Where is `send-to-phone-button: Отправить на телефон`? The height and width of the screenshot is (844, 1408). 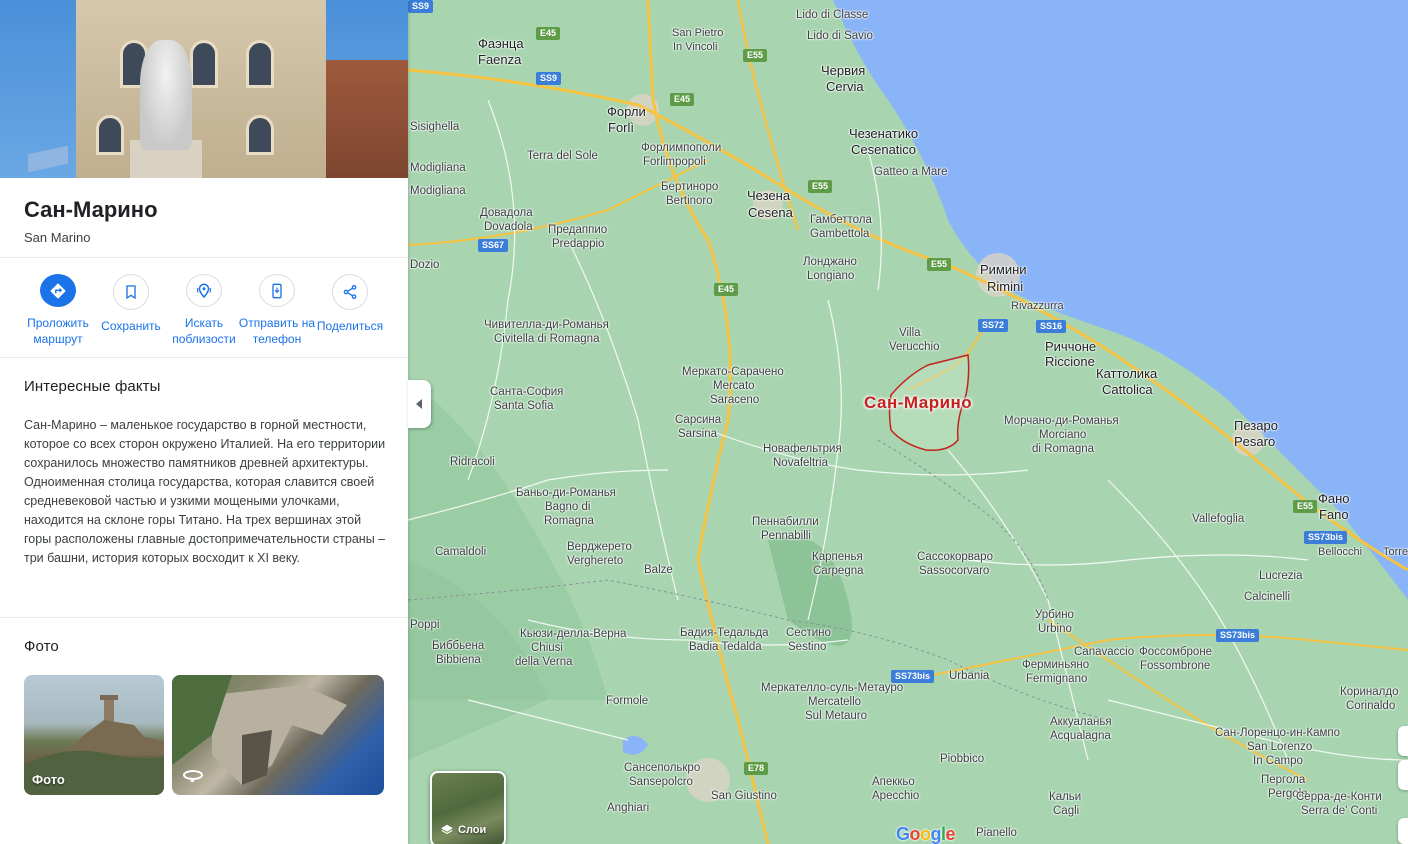 send-to-phone-button: Отправить на телефон is located at coordinates (277, 310).